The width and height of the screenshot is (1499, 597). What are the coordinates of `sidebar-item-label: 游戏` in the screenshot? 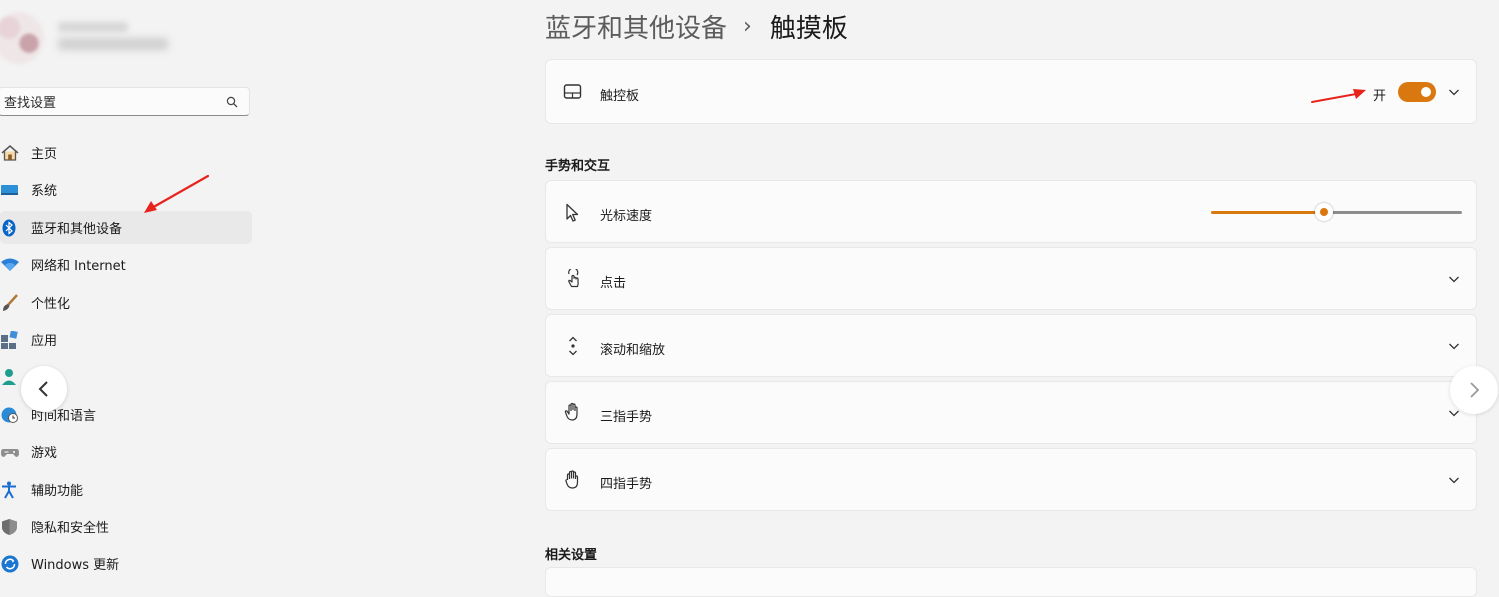 It's located at (44, 454).